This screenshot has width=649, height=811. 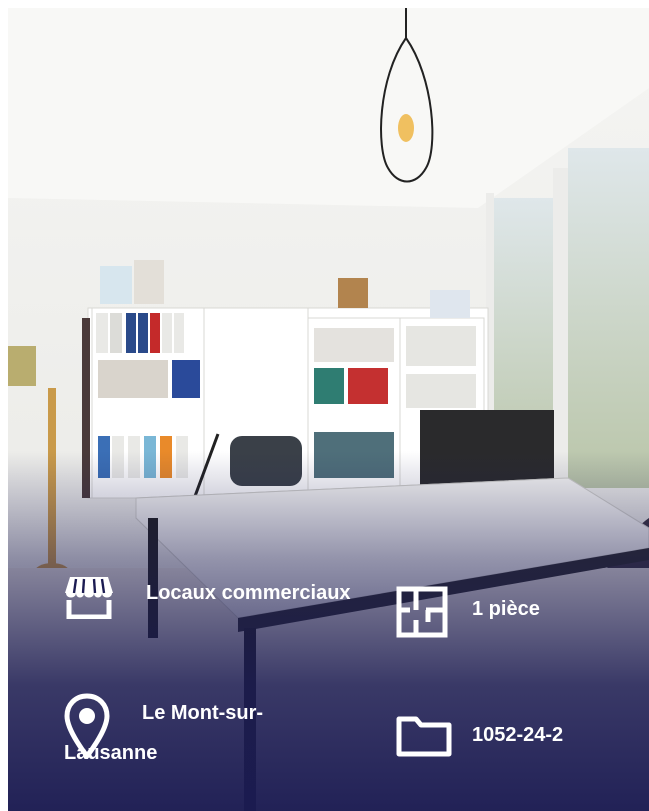 I want to click on map-pin-icon, so click(x=87, y=733).